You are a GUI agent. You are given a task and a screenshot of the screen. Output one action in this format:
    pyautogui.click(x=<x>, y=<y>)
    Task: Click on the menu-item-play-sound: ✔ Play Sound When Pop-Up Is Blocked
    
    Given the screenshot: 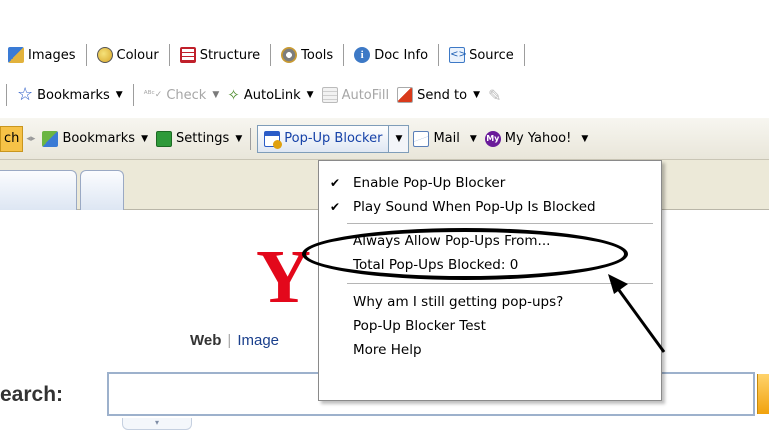 What is the action you would take?
    pyautogui.click(x=490, y=207)
    